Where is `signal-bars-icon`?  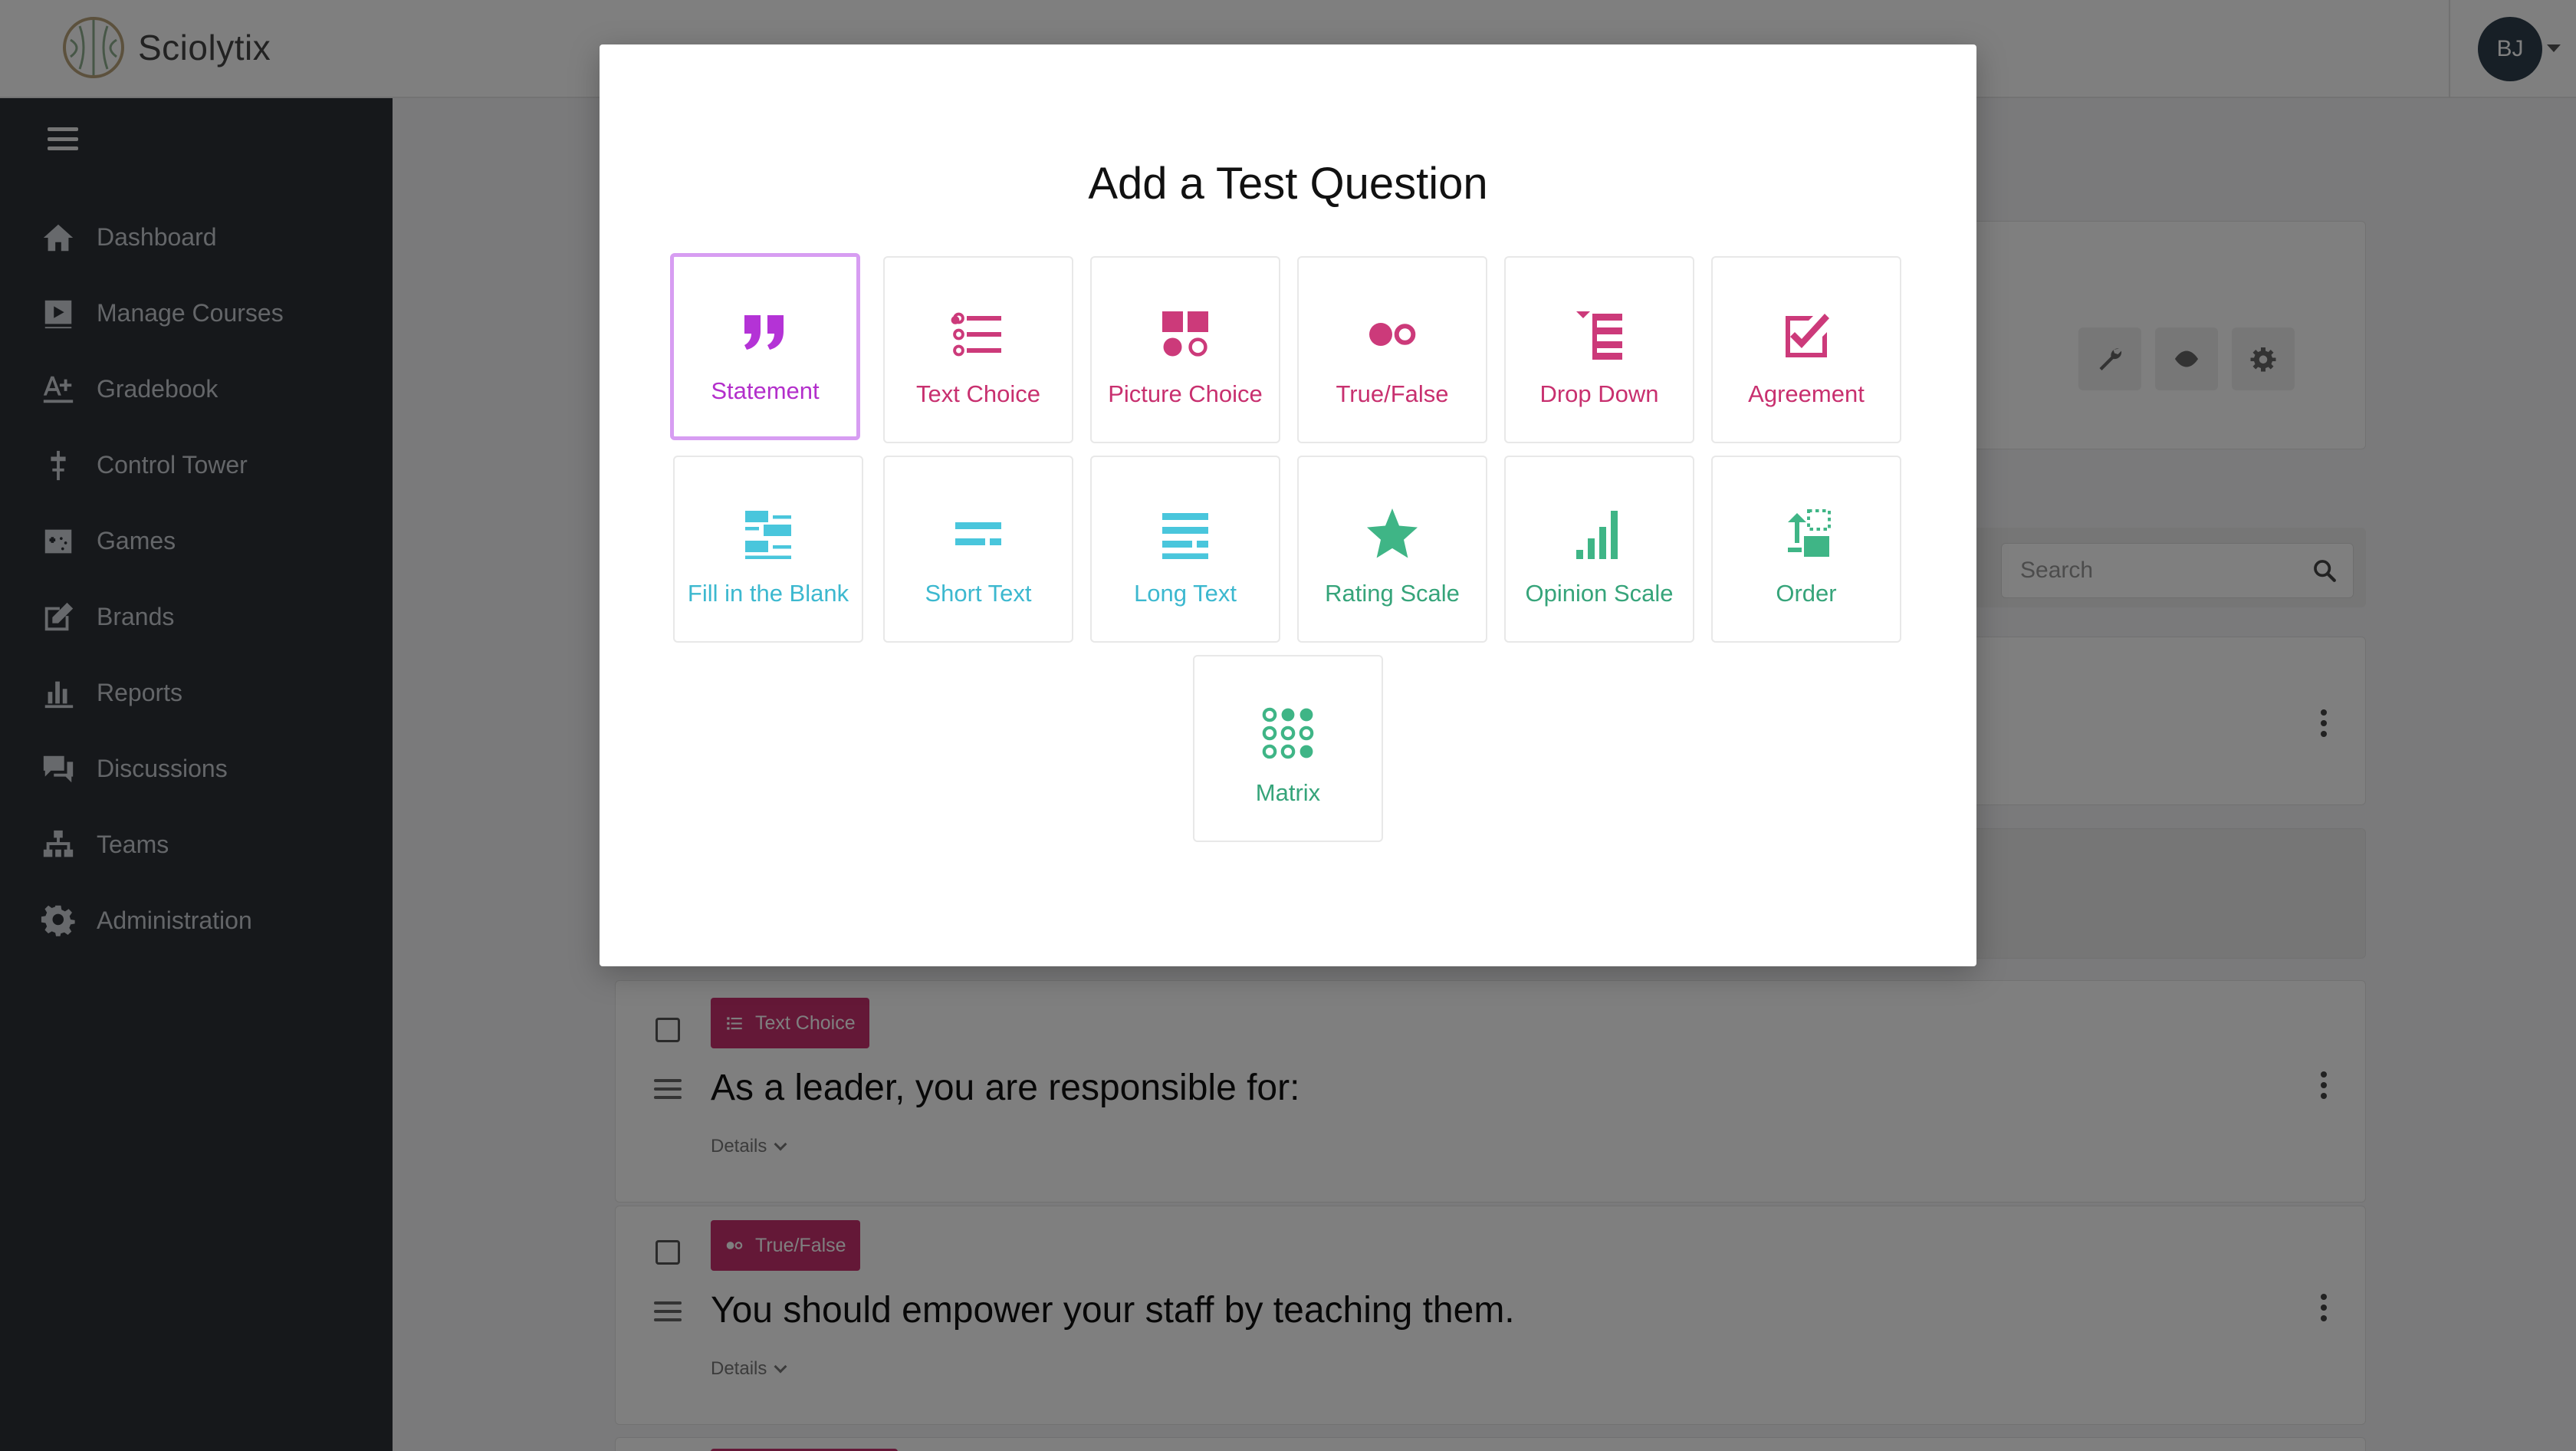 signal-bars-icon is located at coordinates (1597, 535).